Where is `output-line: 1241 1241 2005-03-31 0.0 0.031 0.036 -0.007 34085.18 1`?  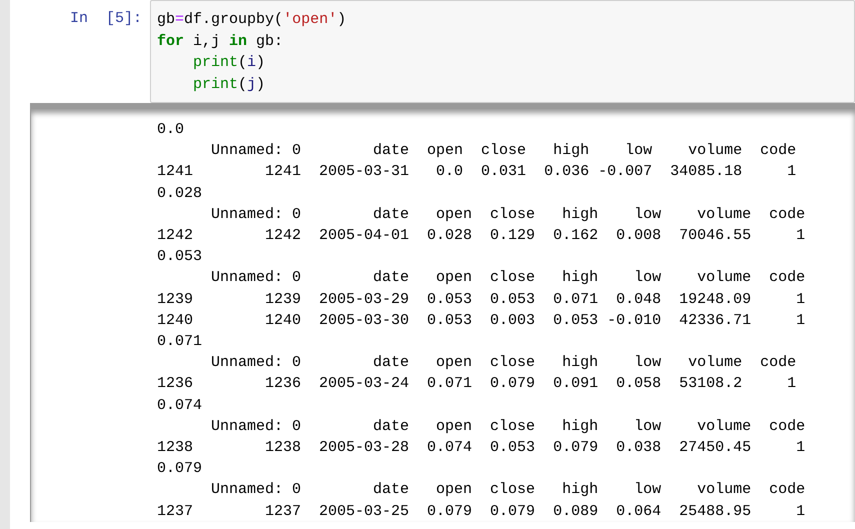 output-line: 1241 1241 2005-03-31 0.0 0.031 0.036 -0.007 34085.18 1 is located at coordinates (476, 172).